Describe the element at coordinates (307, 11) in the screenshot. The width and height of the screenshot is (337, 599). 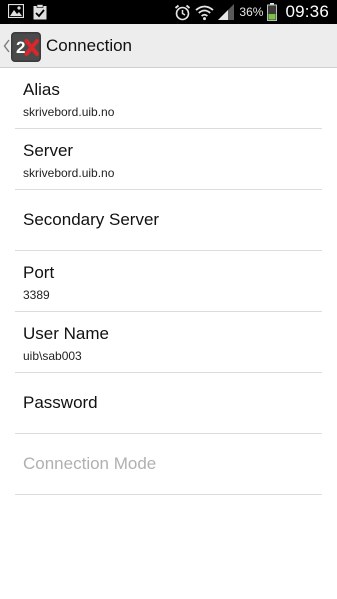
I see `clock: 09:36` at that location.